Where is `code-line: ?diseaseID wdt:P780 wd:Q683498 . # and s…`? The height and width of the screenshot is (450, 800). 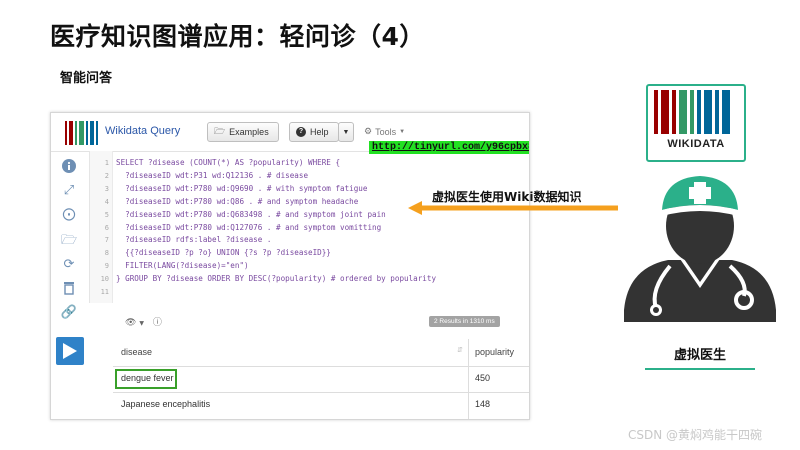
code-line: ?diseaseID wdt:P780 wd:Q683498 . # and s… is located at coordinates (251, 214).